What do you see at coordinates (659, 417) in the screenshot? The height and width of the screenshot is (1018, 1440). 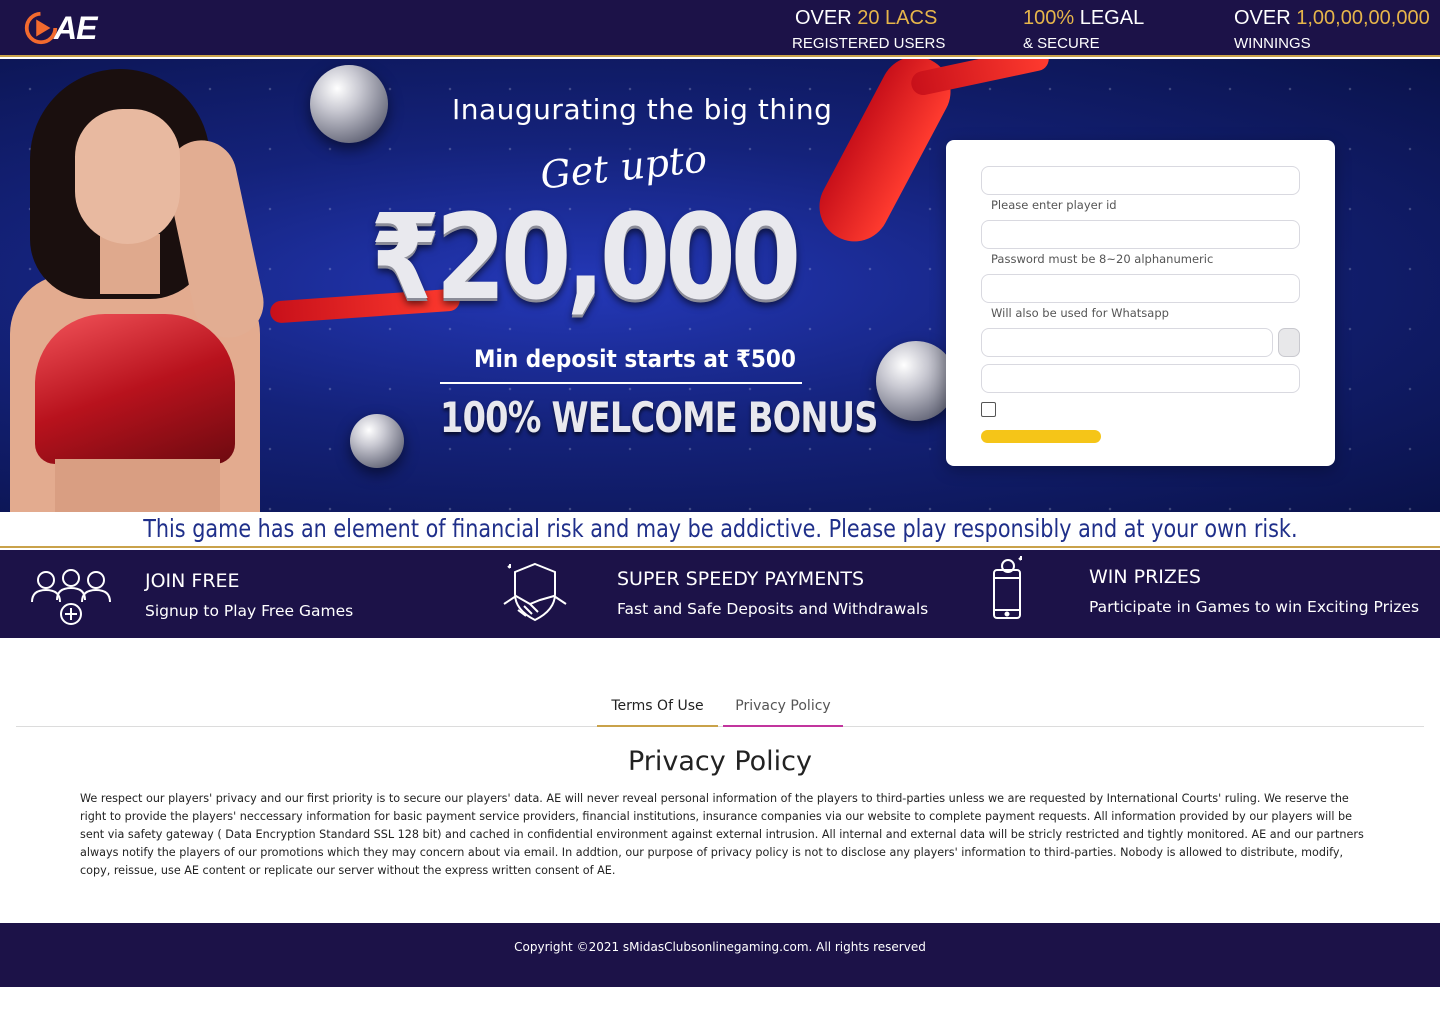 I see `promo-bonus: 100% WELCOME BONUS` at bounding box center [659, 417].